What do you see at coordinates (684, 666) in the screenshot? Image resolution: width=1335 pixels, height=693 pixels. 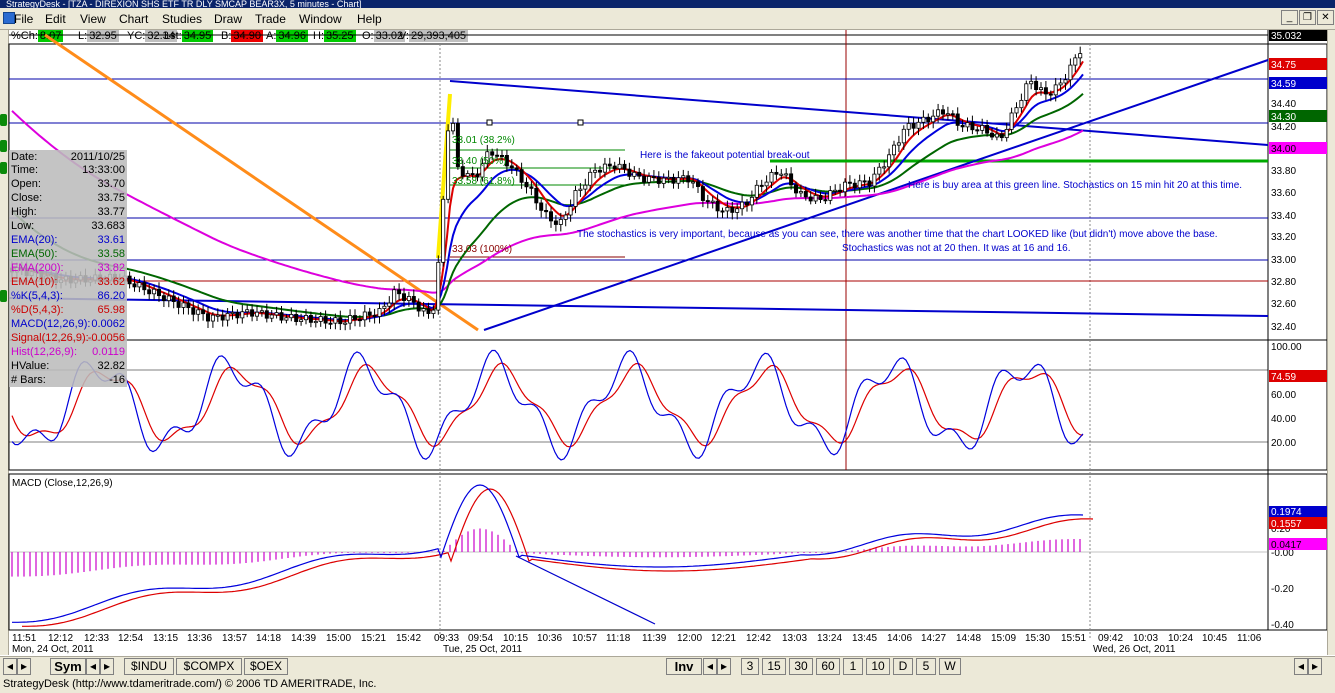 I see `inv-button: Inv` at bounding box center [684, 666].